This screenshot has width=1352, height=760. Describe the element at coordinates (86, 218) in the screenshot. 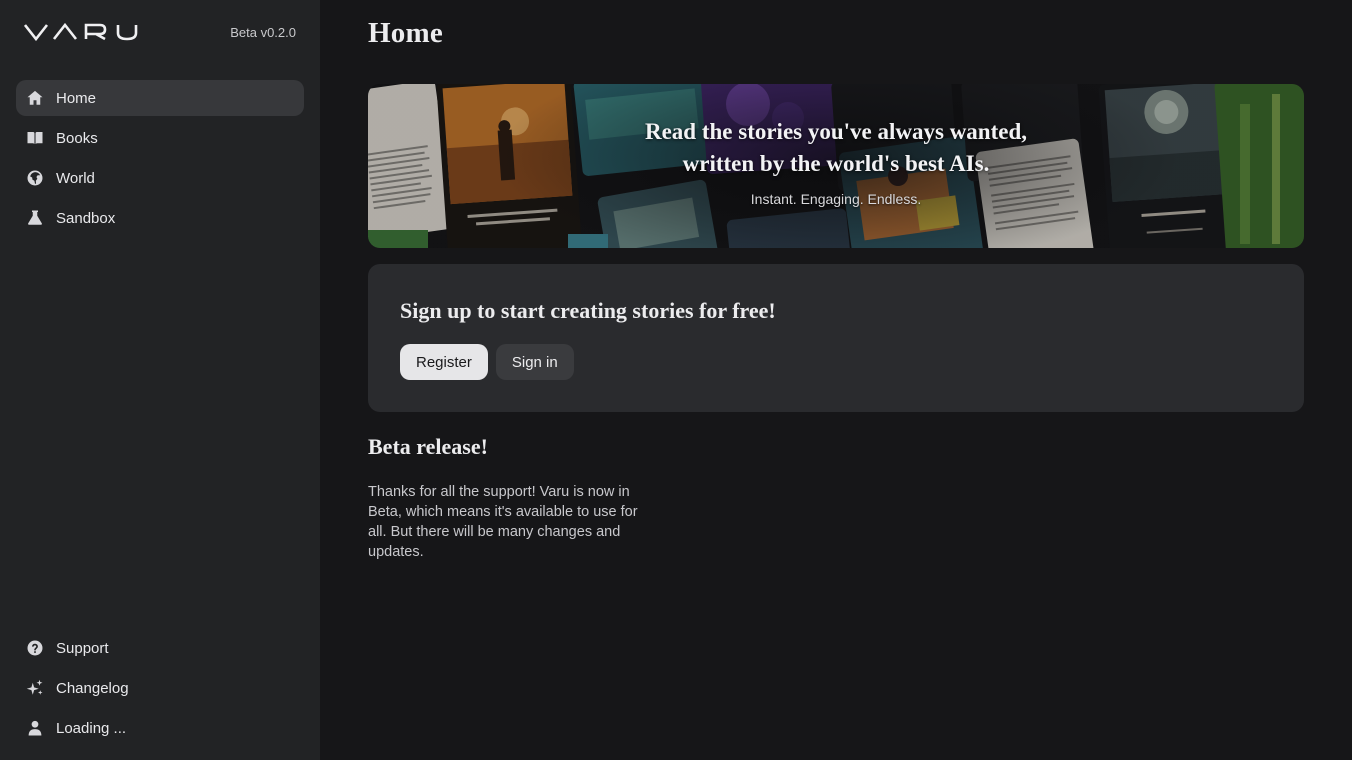

I see `sidebar-item-label: Sandbox` at that location.